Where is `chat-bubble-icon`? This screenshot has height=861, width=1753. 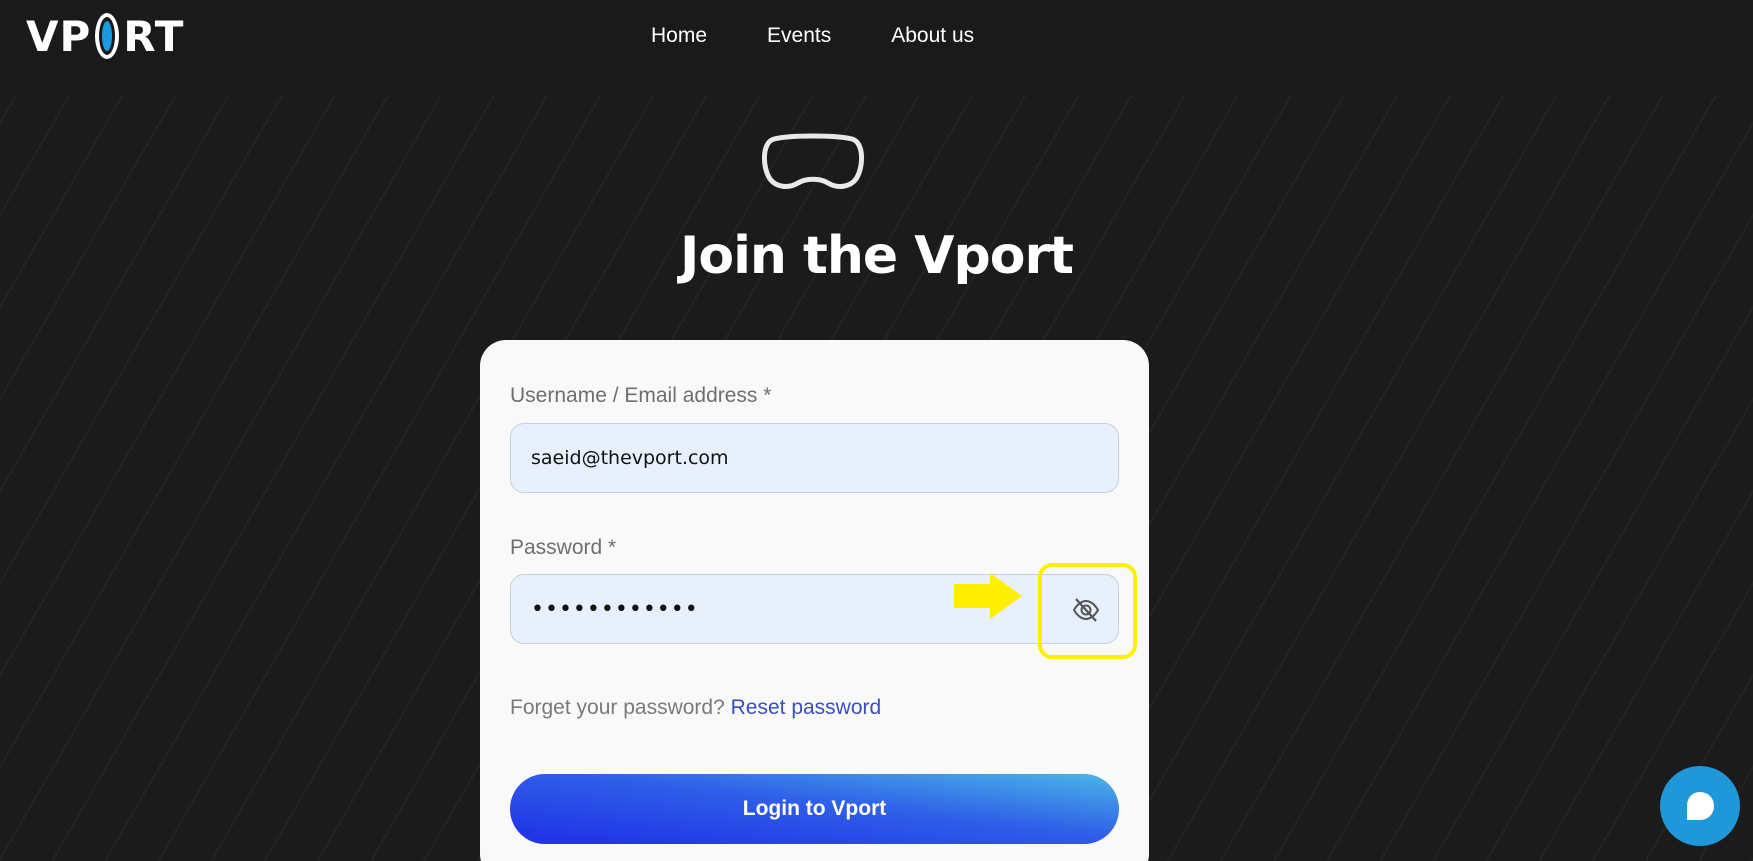
chat-bubble-icon is located at coordinates (1700, 806).